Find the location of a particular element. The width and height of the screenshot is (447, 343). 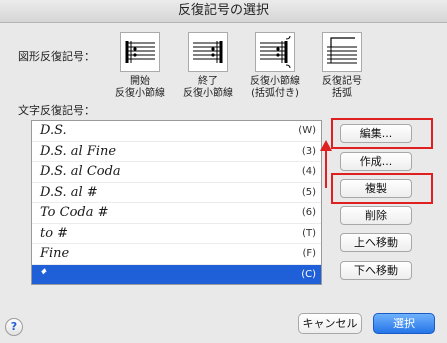

shortcut-key: (F) is located at coordinates (309, 253).